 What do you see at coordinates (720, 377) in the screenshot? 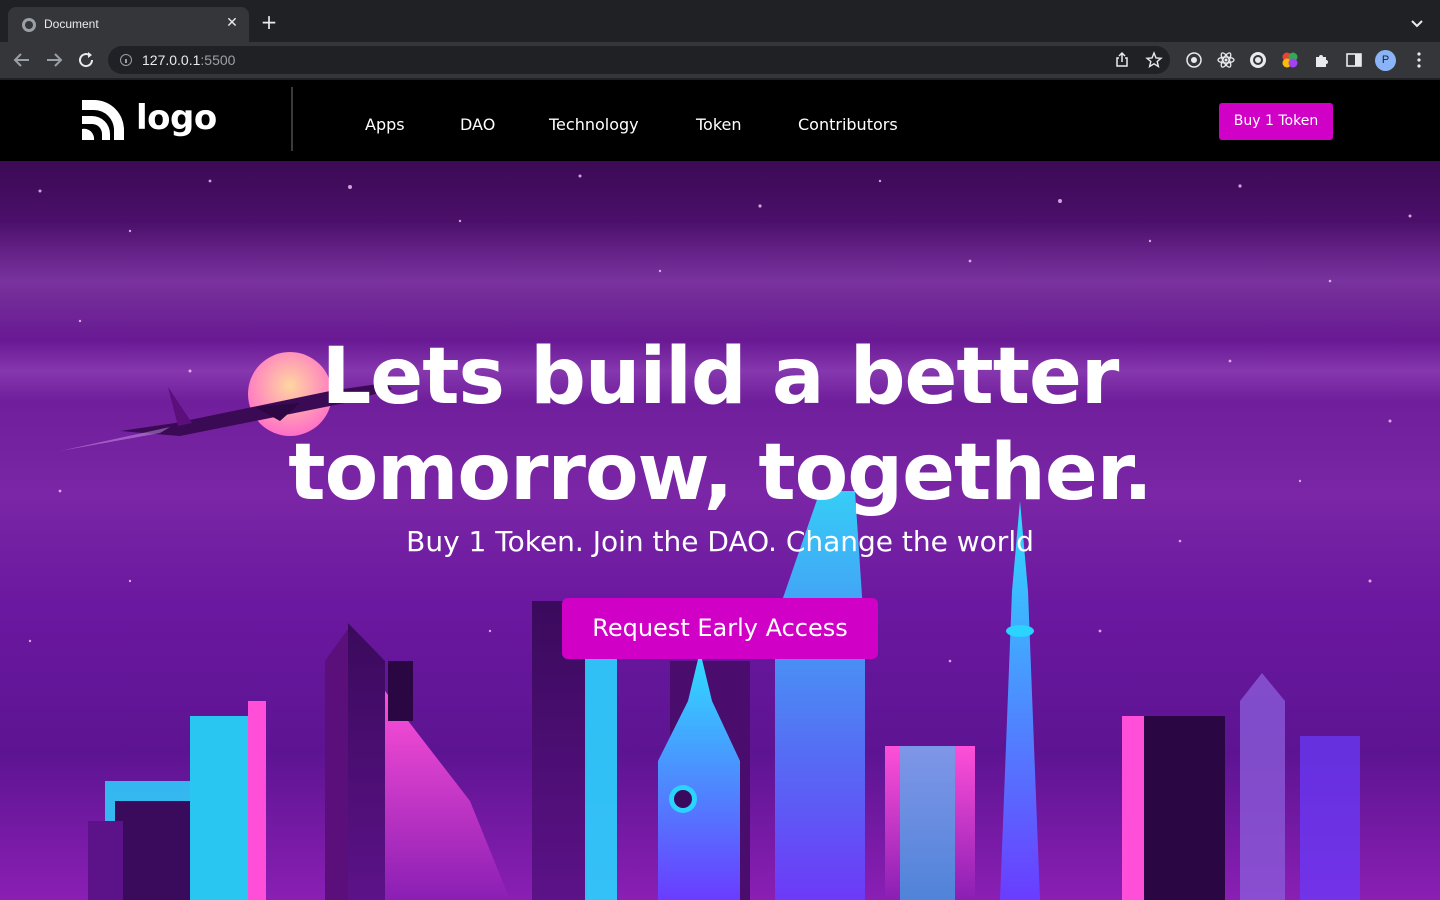
I see `headline-line-1: Lets build a better` at bounding box center [720, 377].